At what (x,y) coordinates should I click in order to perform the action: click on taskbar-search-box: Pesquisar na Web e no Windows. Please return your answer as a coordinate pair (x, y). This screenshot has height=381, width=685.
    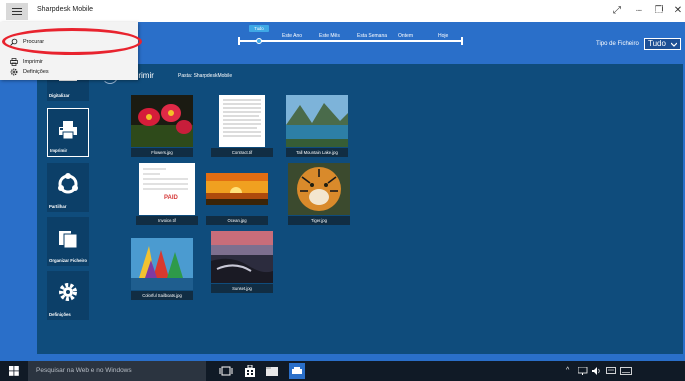
    Looking at the image, I should click on (117, 371).